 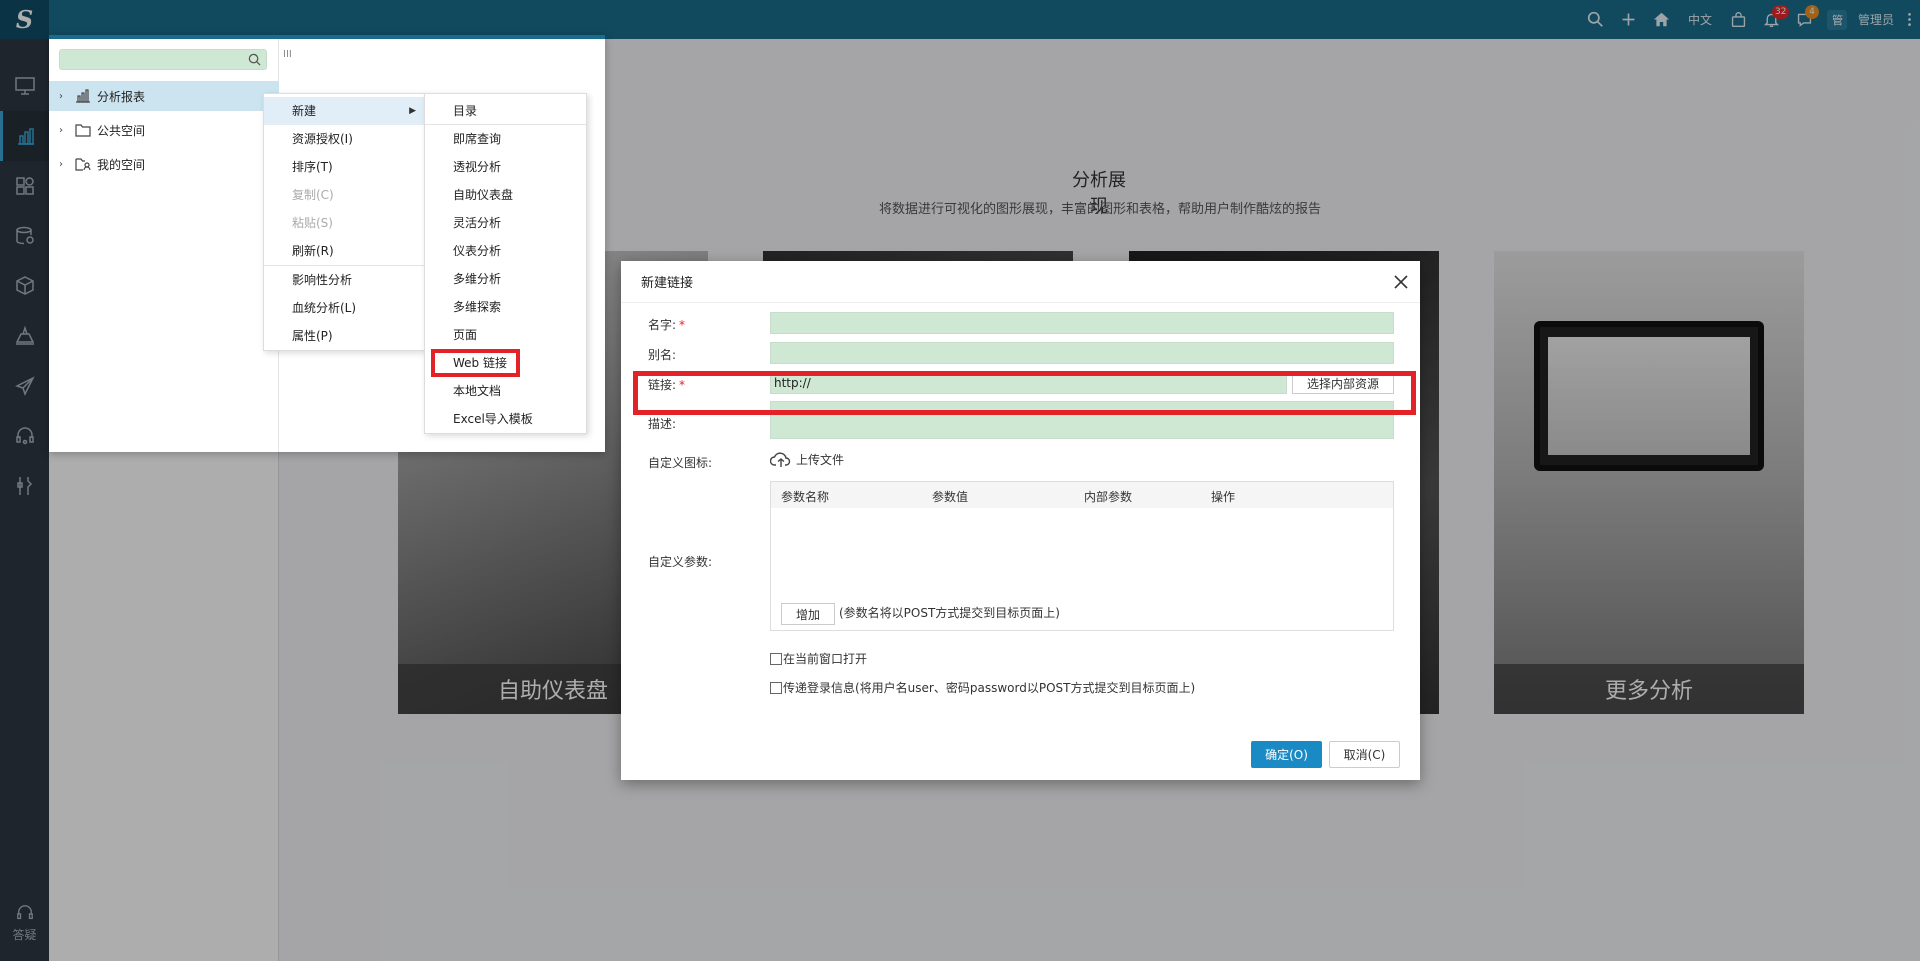 What do you see at coordinates (505, 251) in the screenshot?
I see `submenu-item-gauge-analysis: 仪表分析` at bounding box center [505, 251].